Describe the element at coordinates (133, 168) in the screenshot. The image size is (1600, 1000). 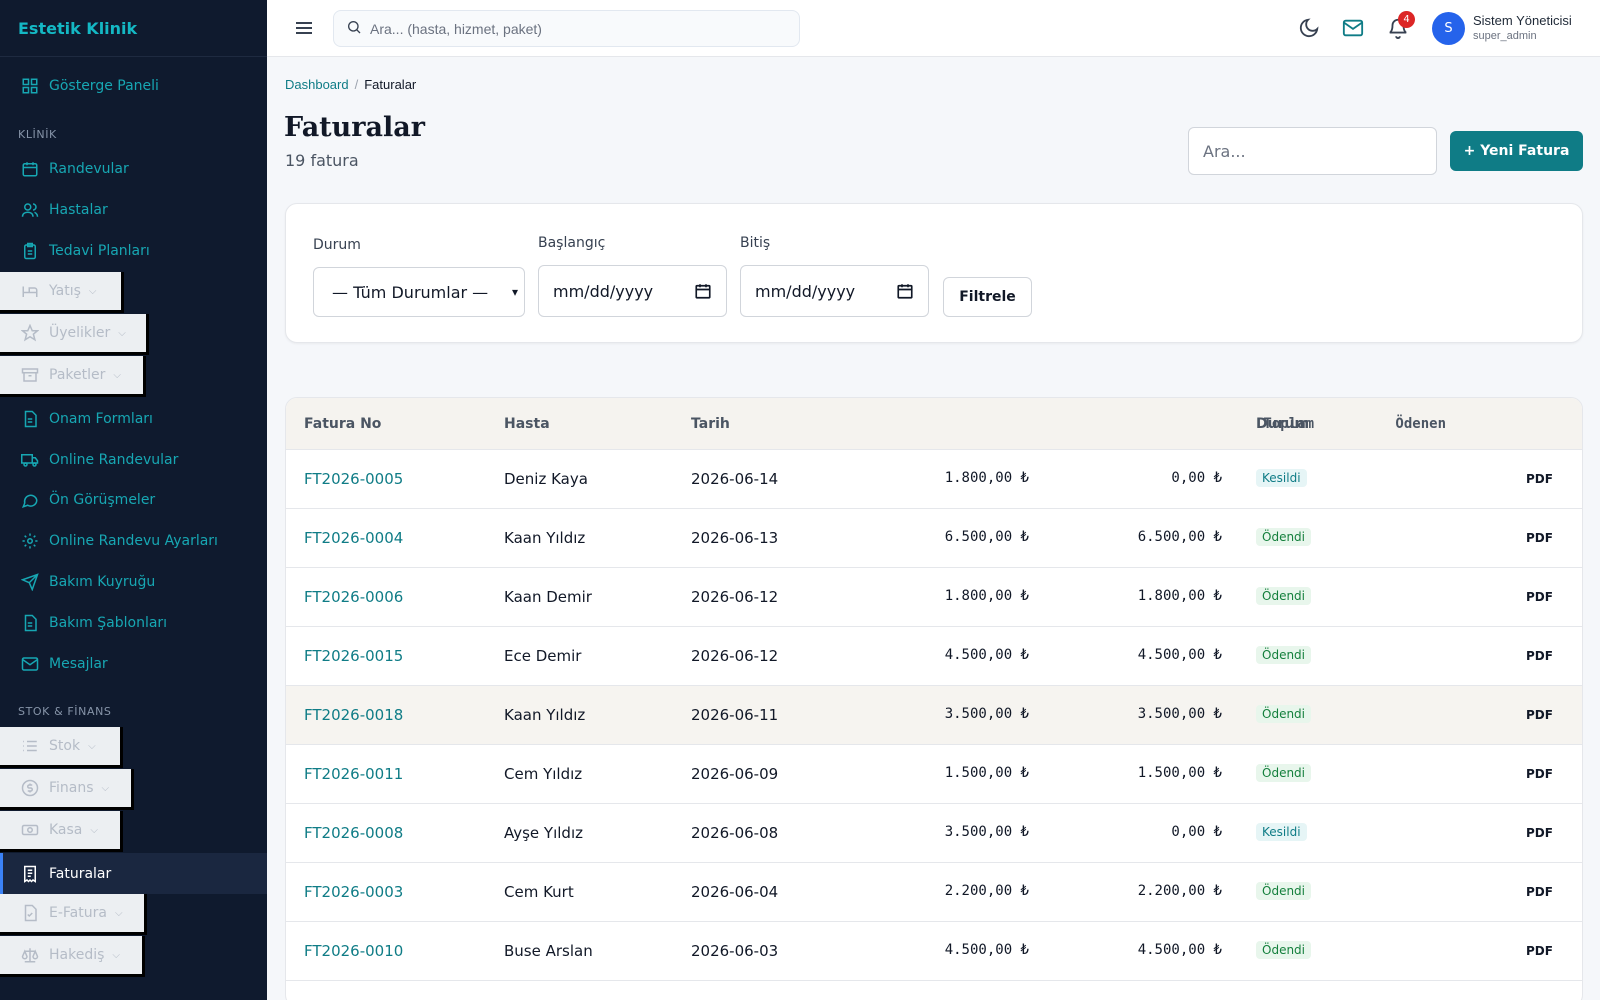
I see `sidebar-item-appointments: Randevular` at that location.